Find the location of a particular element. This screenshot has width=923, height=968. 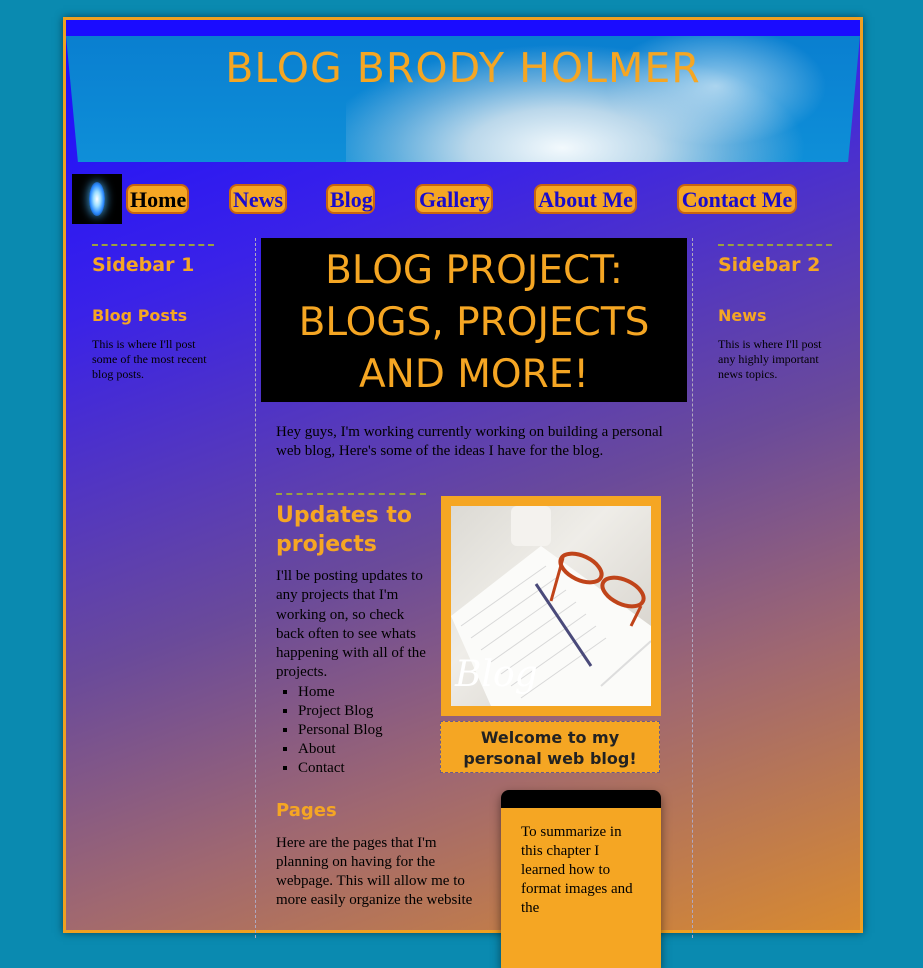

list-item: Home is located at coordinates (363, 692).